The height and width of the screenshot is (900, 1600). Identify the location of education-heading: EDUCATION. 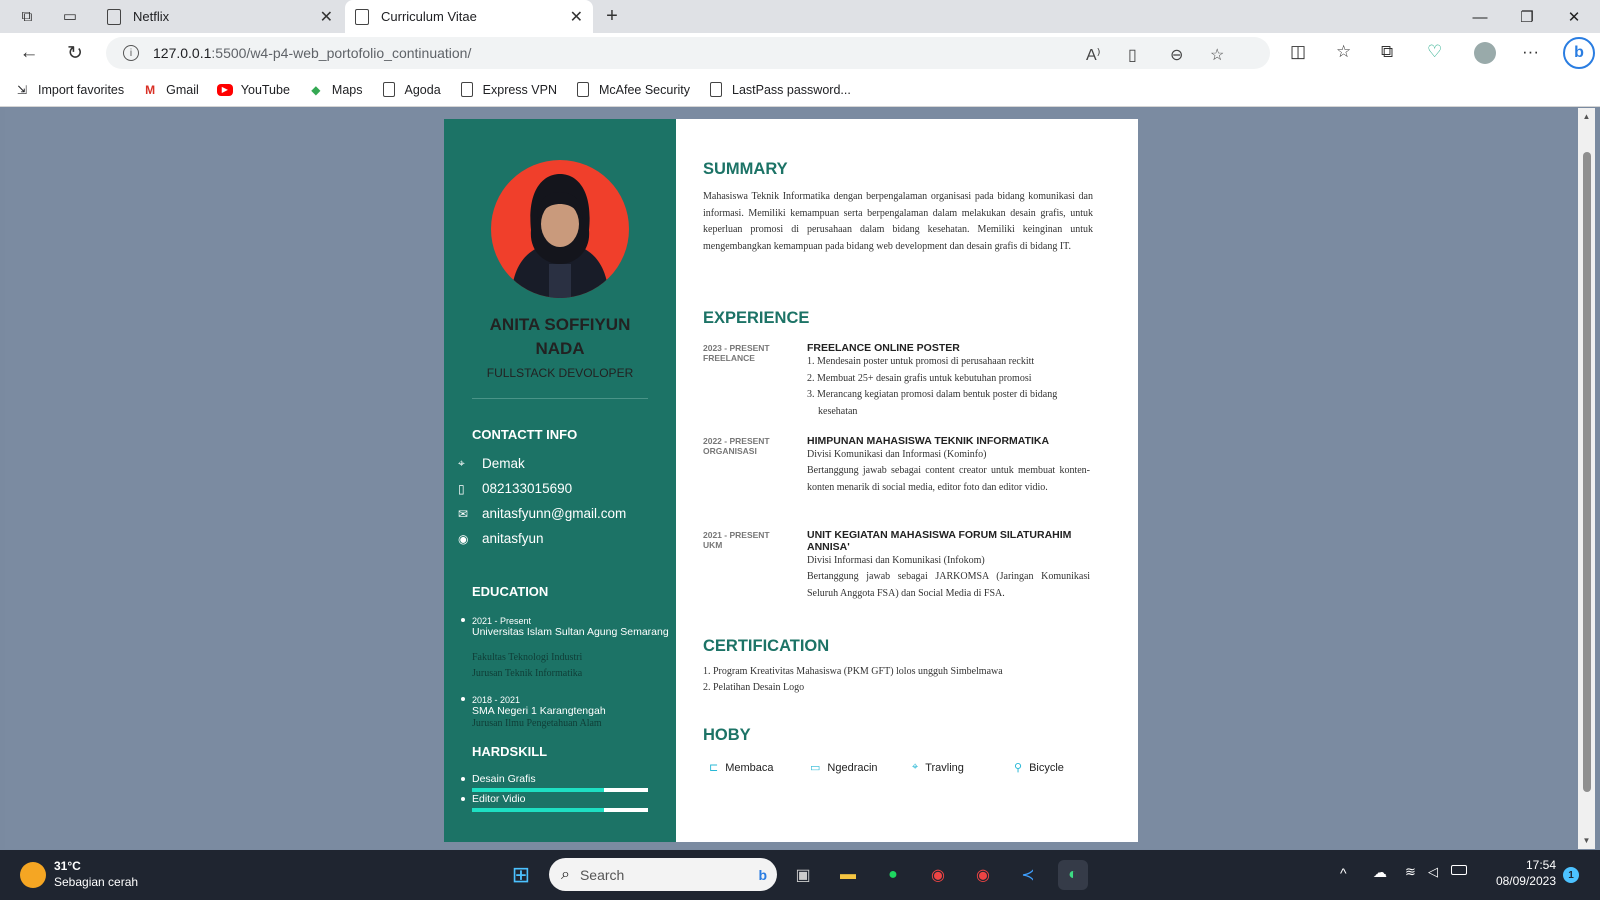
(510, 591).